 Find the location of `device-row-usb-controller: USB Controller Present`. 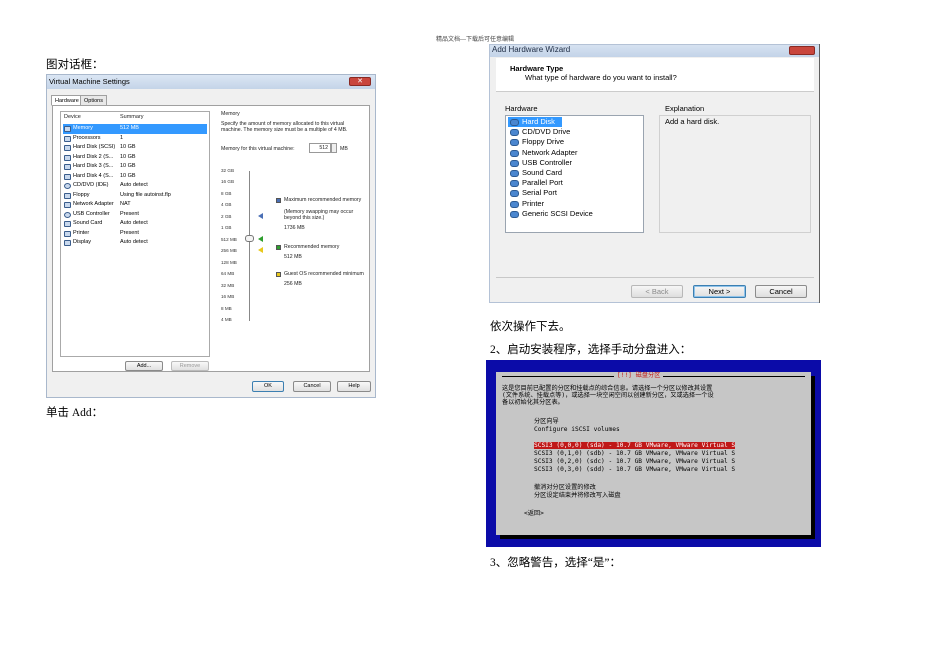

device-row-usb-controller: USB Controller Present is located at coordinates (135, 215).